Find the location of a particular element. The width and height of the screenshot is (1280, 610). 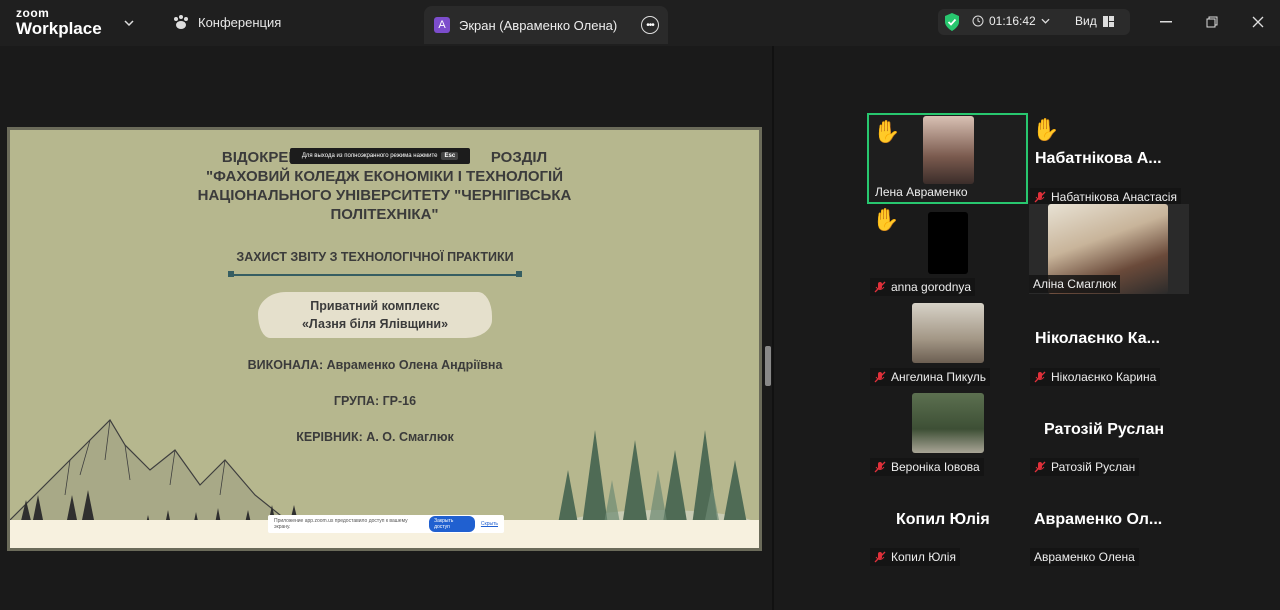

stop-access-button: Закрыть доступ is located at coordinates (452, 524).